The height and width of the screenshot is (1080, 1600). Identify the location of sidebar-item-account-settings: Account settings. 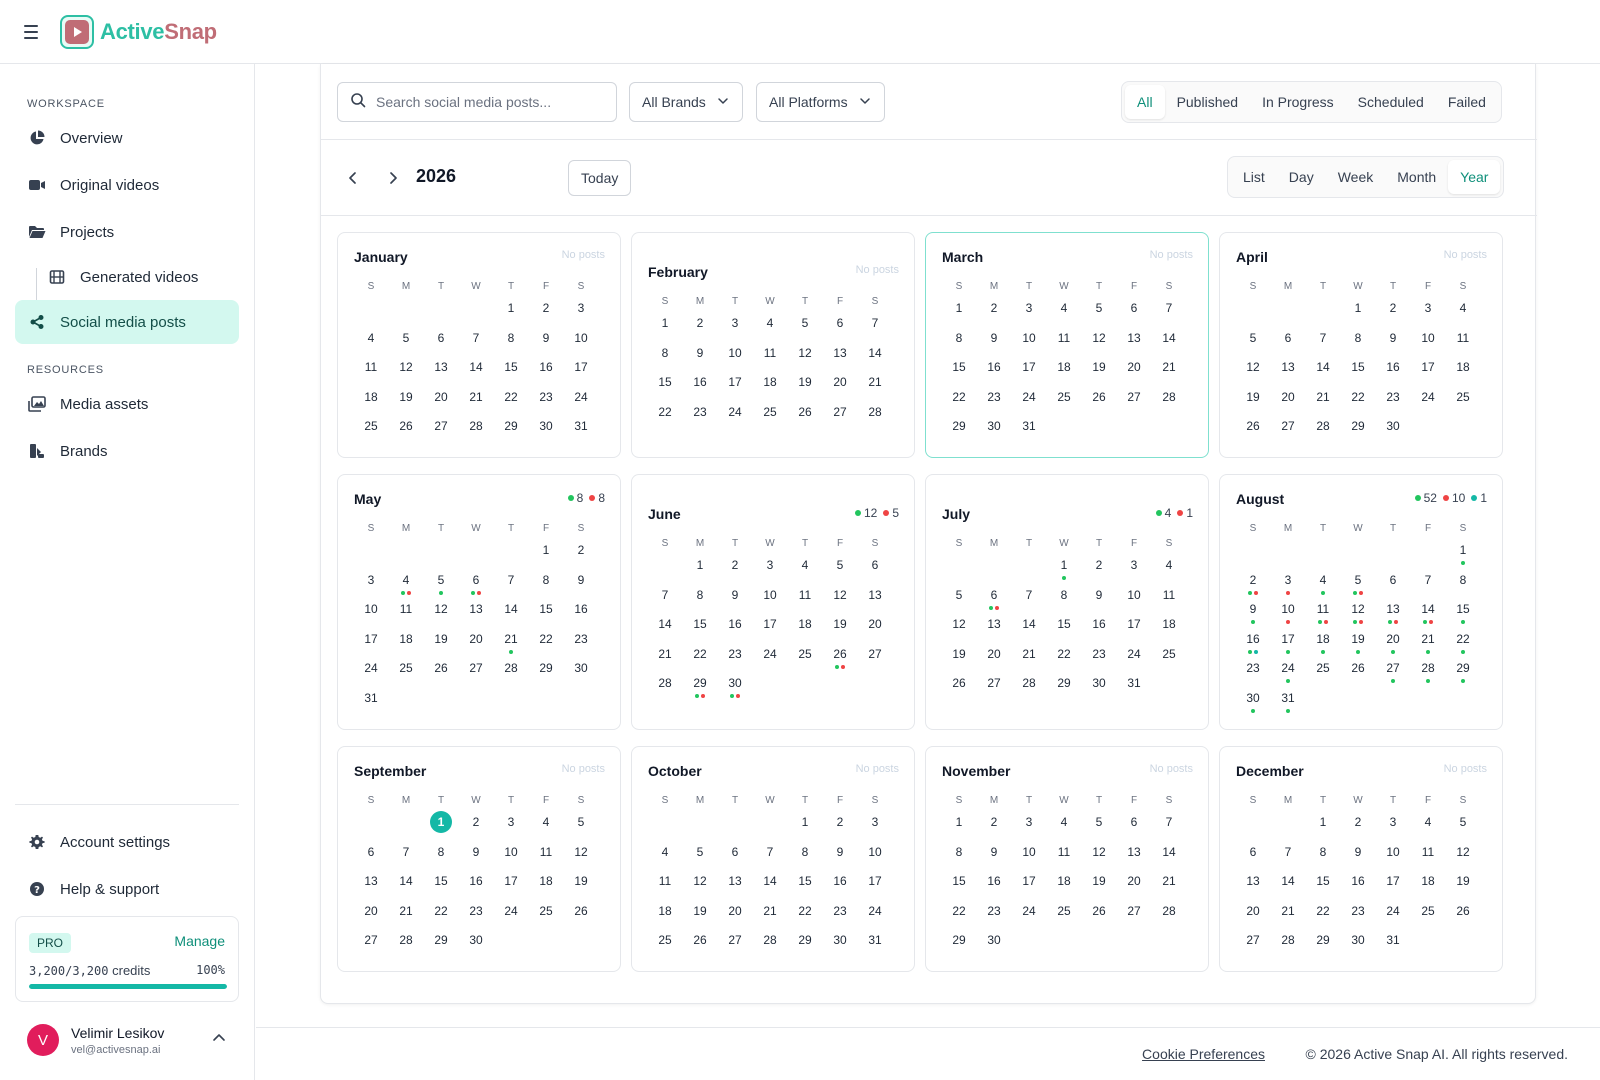
(127, 842).